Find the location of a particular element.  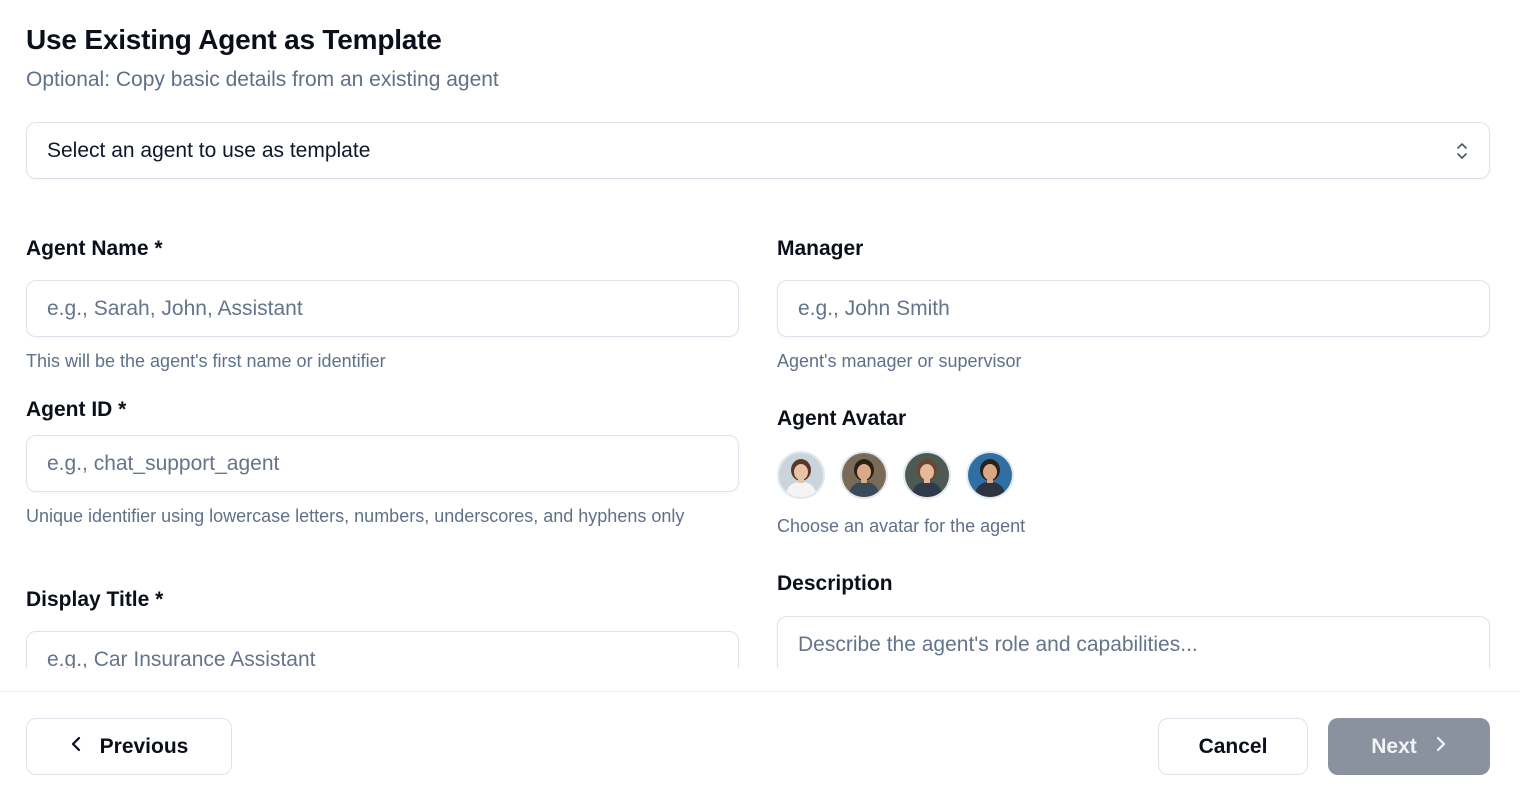

previous-label: Previous is located at coordinates (144, 746).